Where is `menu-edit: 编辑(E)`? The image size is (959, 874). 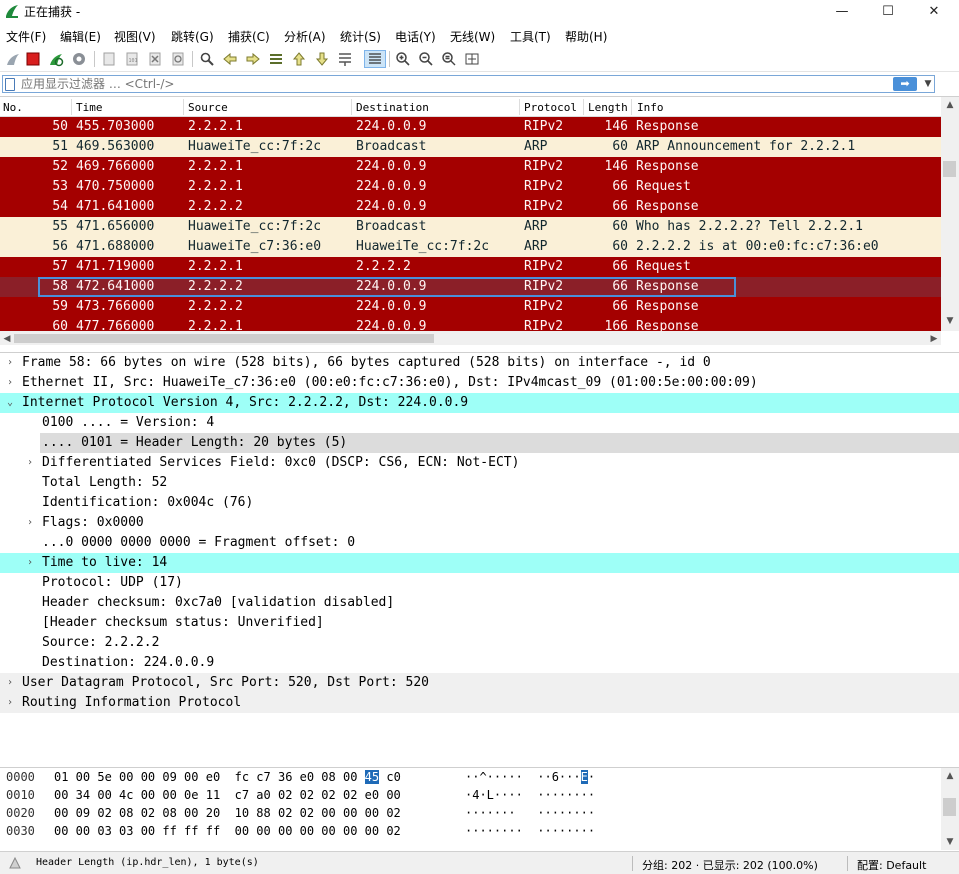 menu-edit: 编辑(E) is located at coordinates (80, 35).